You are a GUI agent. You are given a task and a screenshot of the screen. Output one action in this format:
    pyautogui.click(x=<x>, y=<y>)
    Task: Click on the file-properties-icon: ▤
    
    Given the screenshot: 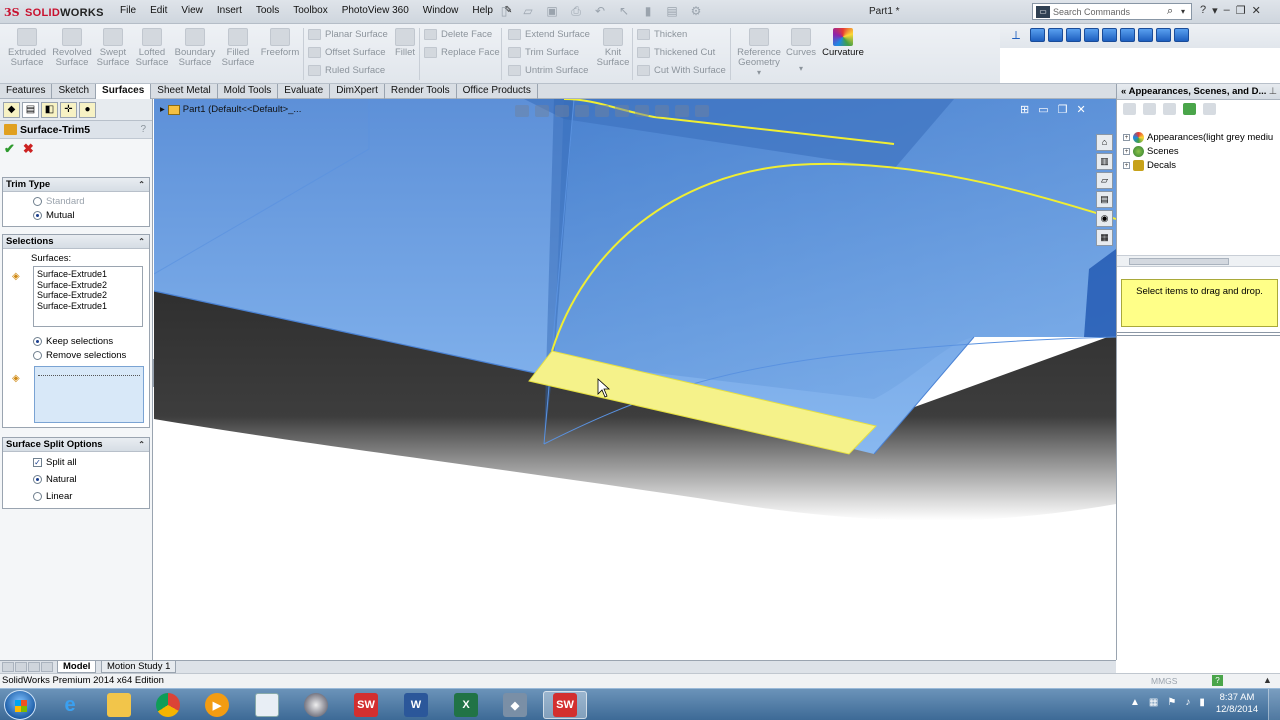 What is the action you would take?
    pyautogui.click(x=672, y=11)
    